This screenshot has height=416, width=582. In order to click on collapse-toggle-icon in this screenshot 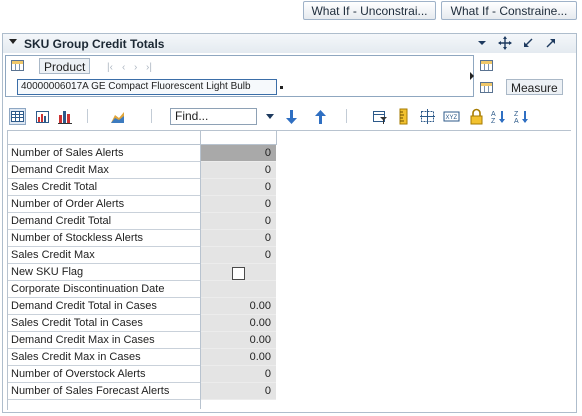, I will do `click(13, 41)`.